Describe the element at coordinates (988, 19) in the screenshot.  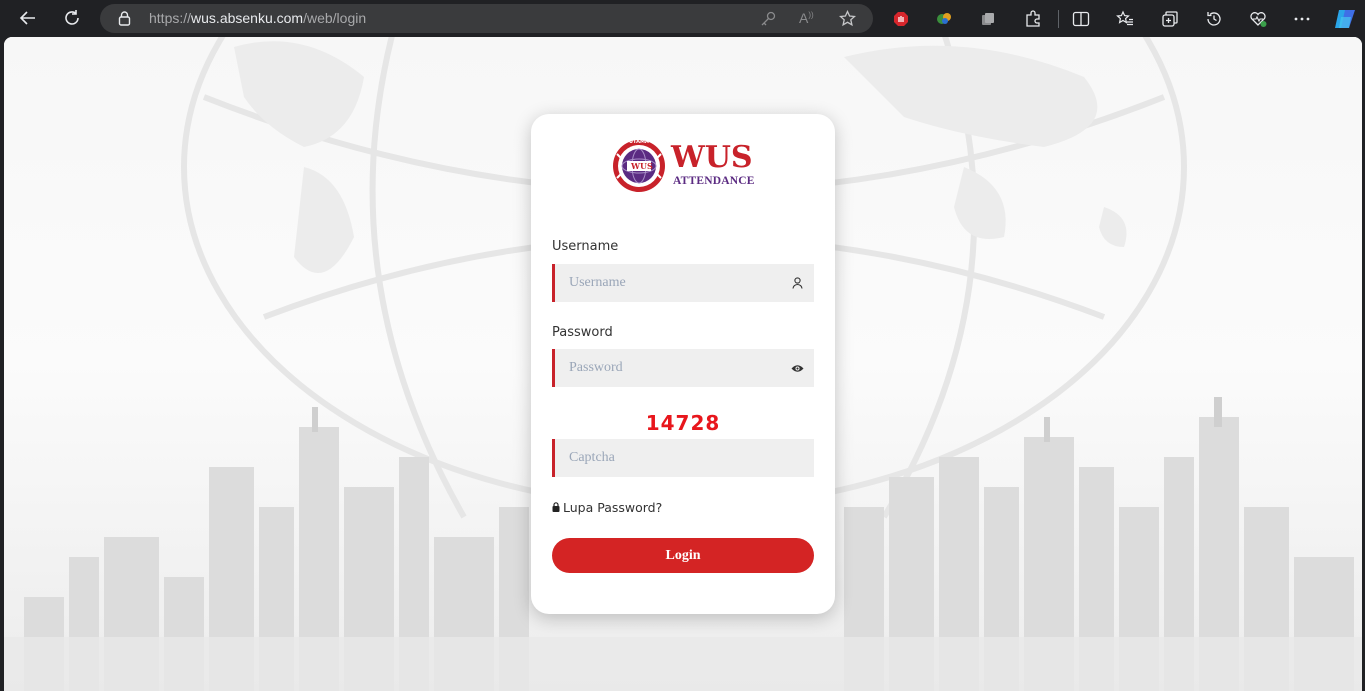
I see `collections-extension-icon` at that location.